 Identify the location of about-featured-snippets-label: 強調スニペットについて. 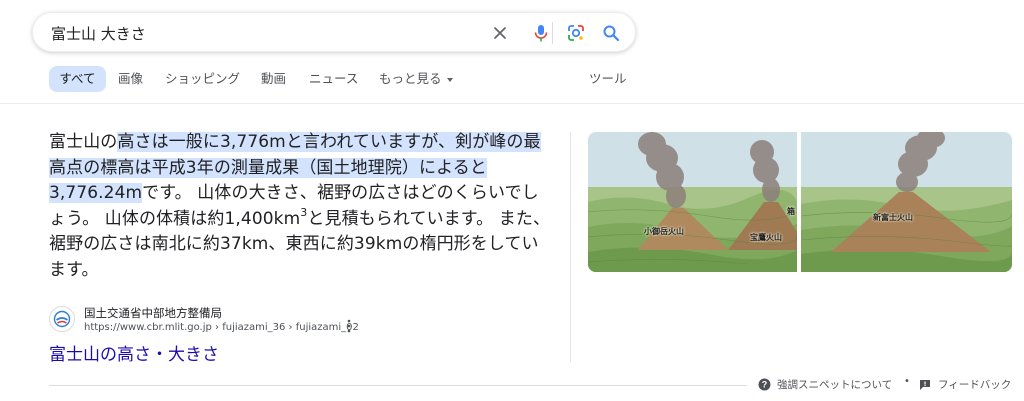
(835, 385).